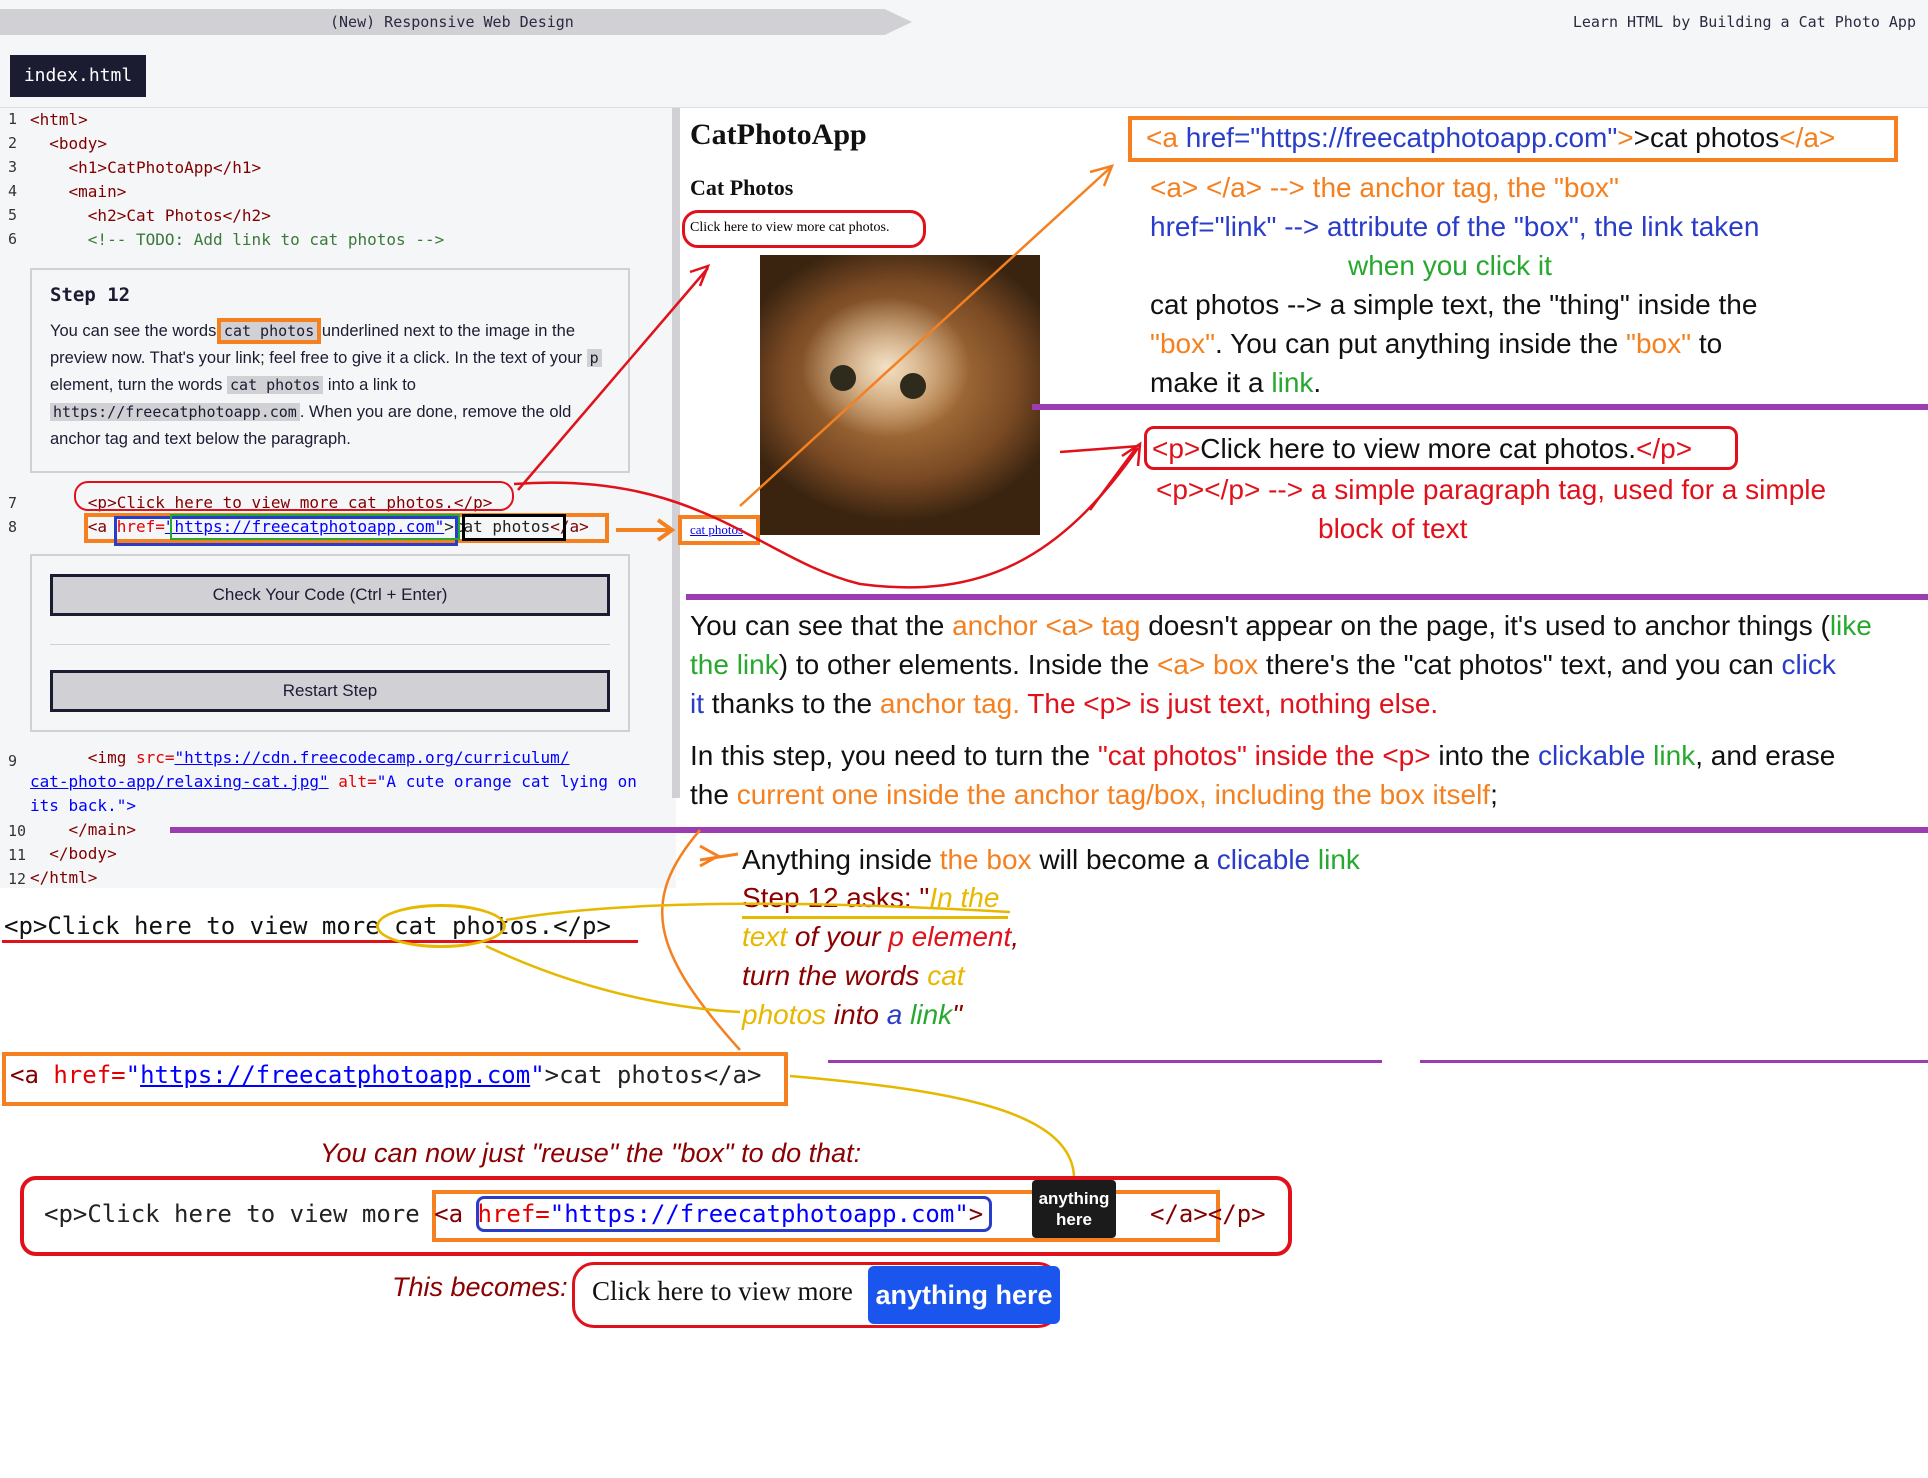 The width and height of the screenshot is (1928, 1478). I want to click on arrowhead-red, so click(700, 275).